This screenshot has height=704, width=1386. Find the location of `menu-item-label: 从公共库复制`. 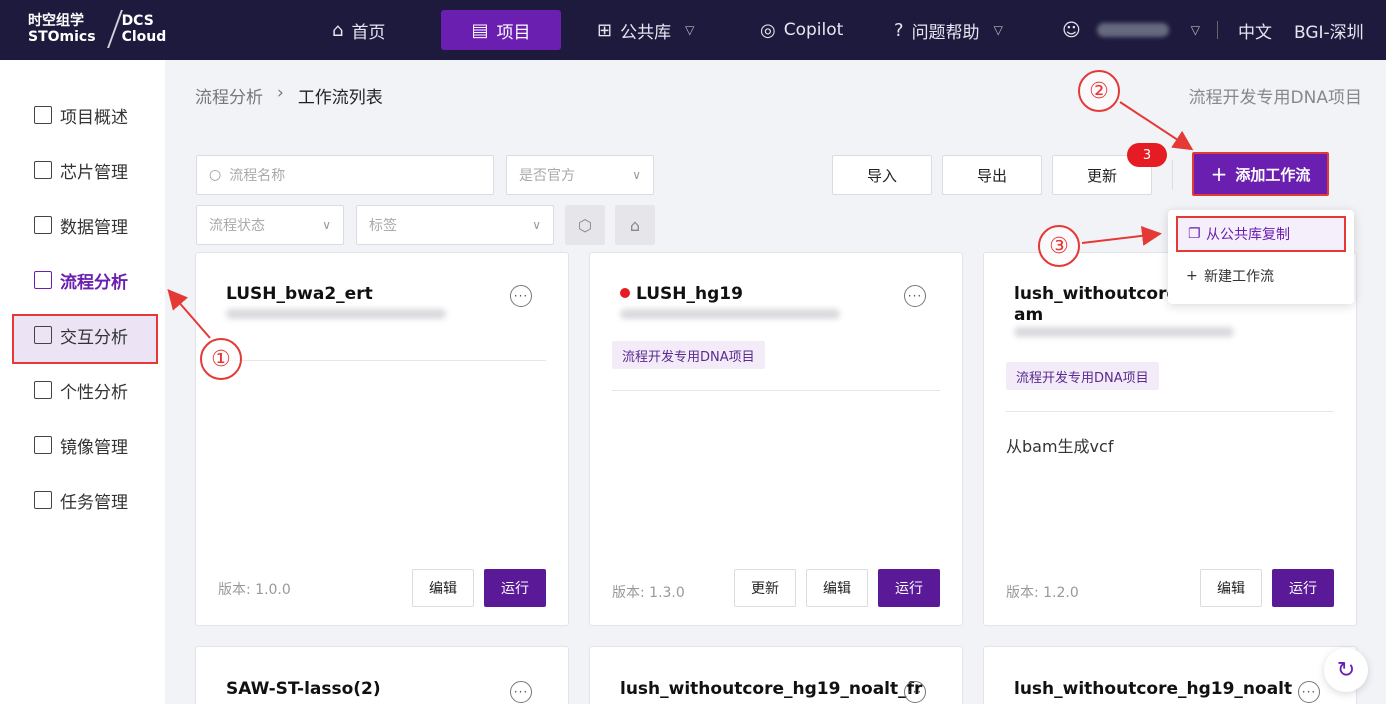

menu-item-label: 从公共库复制 is located at coordinates (1248, 235).